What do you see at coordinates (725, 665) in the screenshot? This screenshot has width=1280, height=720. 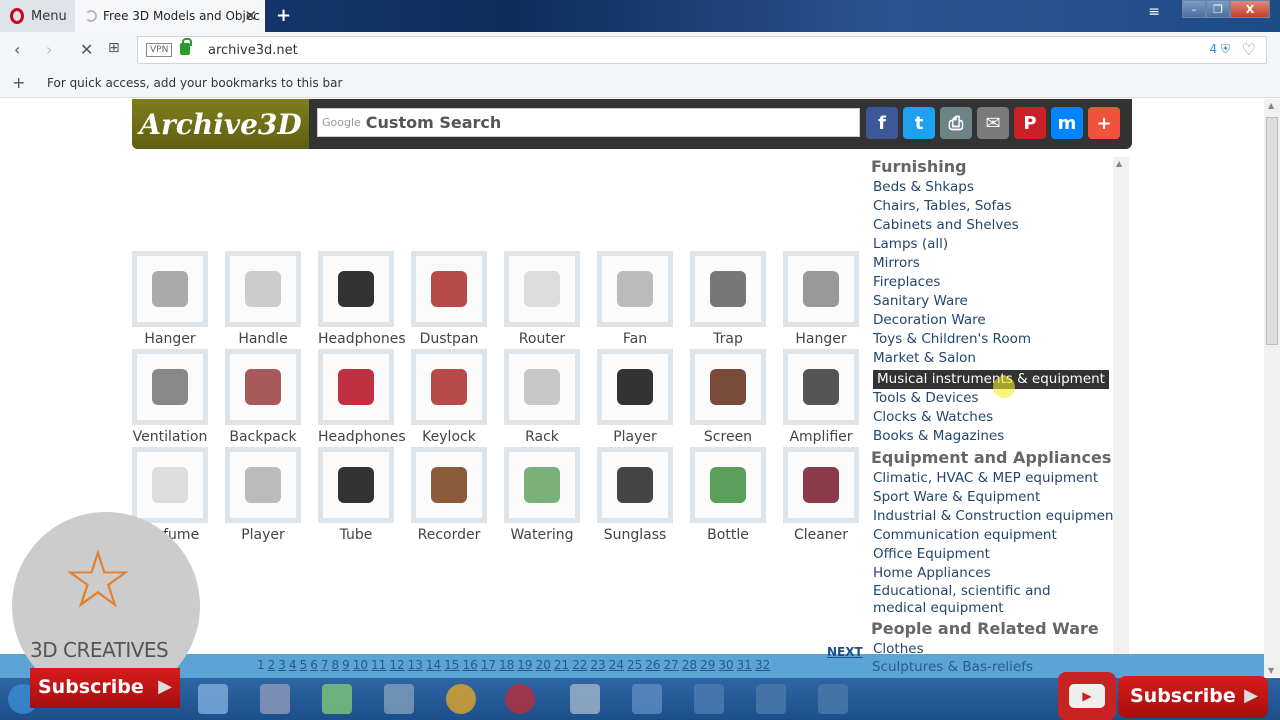 I see `page-link: 30` at bounding box center [725, 665].